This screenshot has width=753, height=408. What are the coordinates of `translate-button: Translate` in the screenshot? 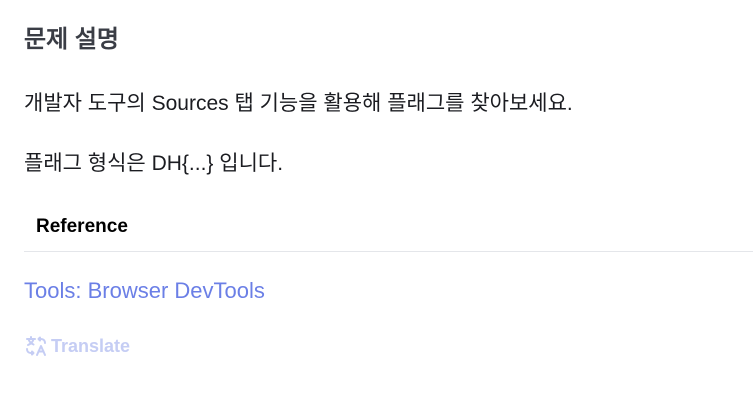 It's located at (77, 346).